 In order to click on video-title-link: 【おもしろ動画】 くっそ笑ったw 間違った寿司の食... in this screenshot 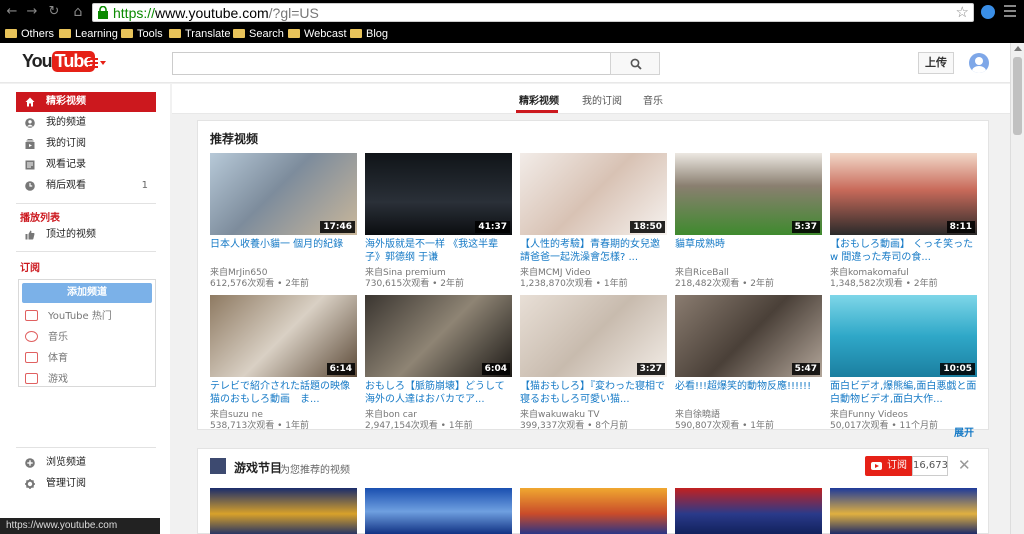, I will do `click(903, 252)`.